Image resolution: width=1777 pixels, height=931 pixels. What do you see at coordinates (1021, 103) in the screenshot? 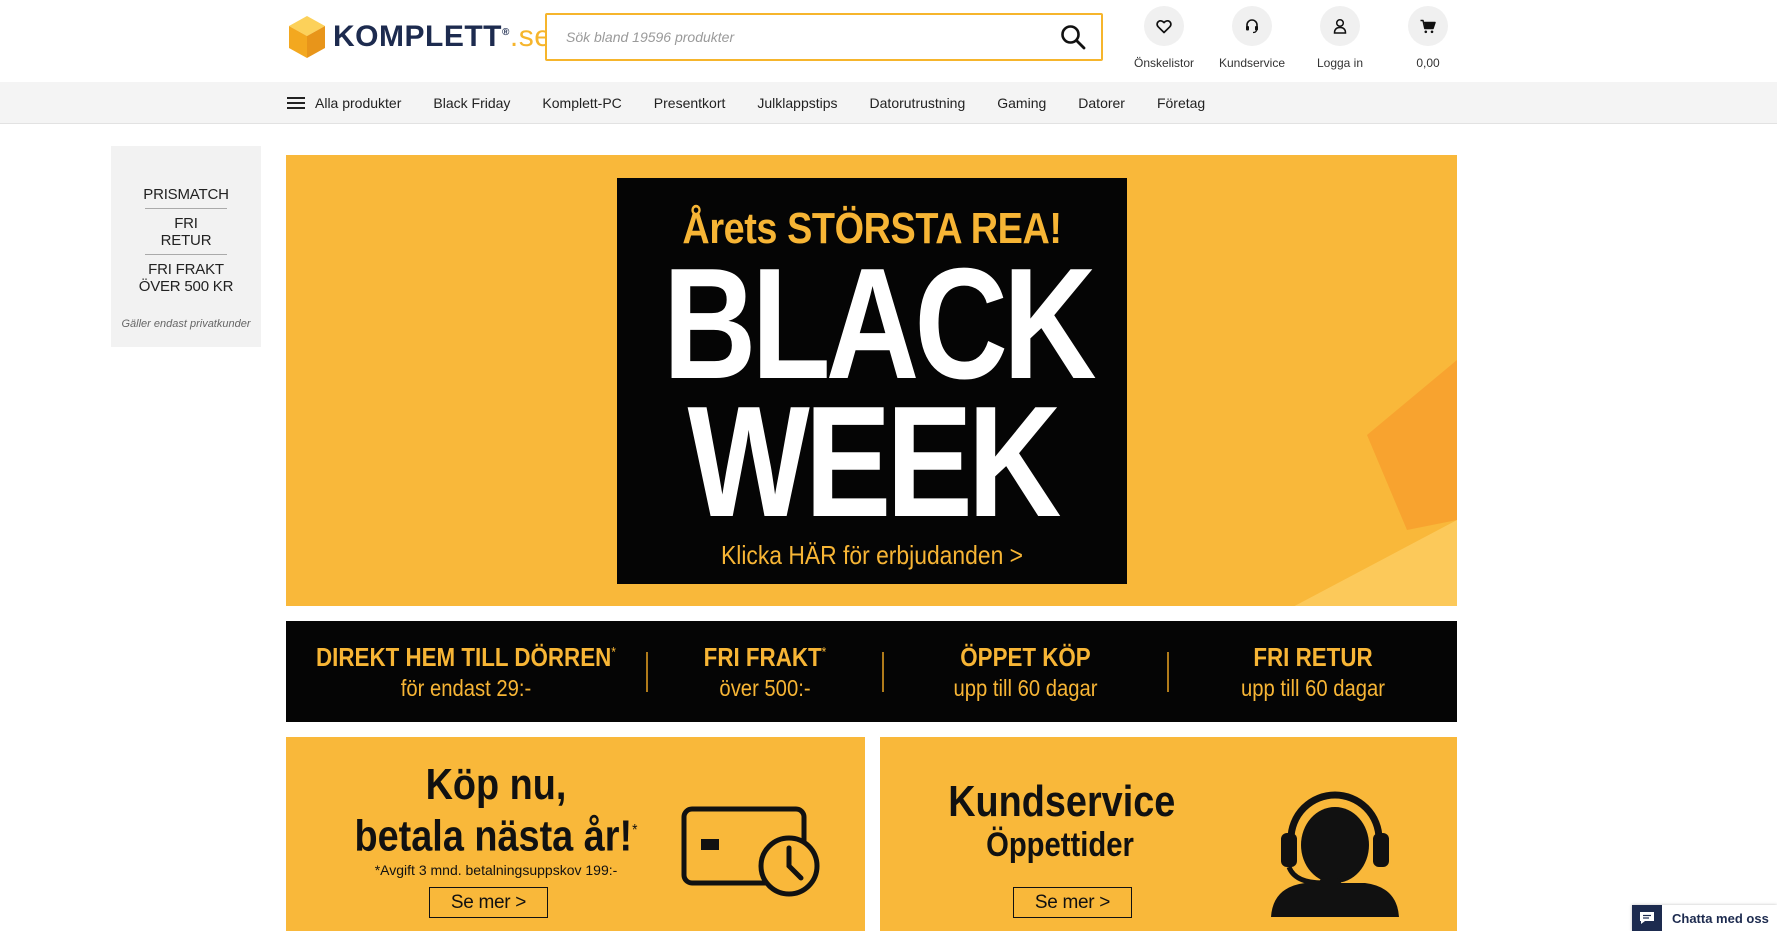
I see `nav-item-gaming: Gaming` at bounding box center [1021, 103].